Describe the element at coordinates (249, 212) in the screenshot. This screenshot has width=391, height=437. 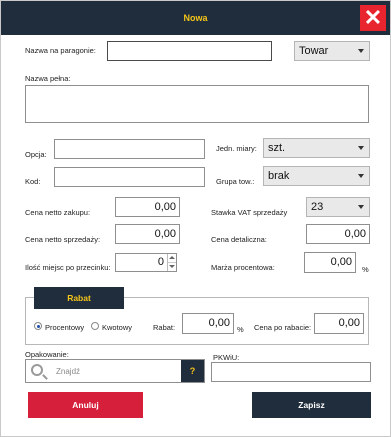
I see `stawka-vat-label: Stawka VAT sprzedaży` at that location.